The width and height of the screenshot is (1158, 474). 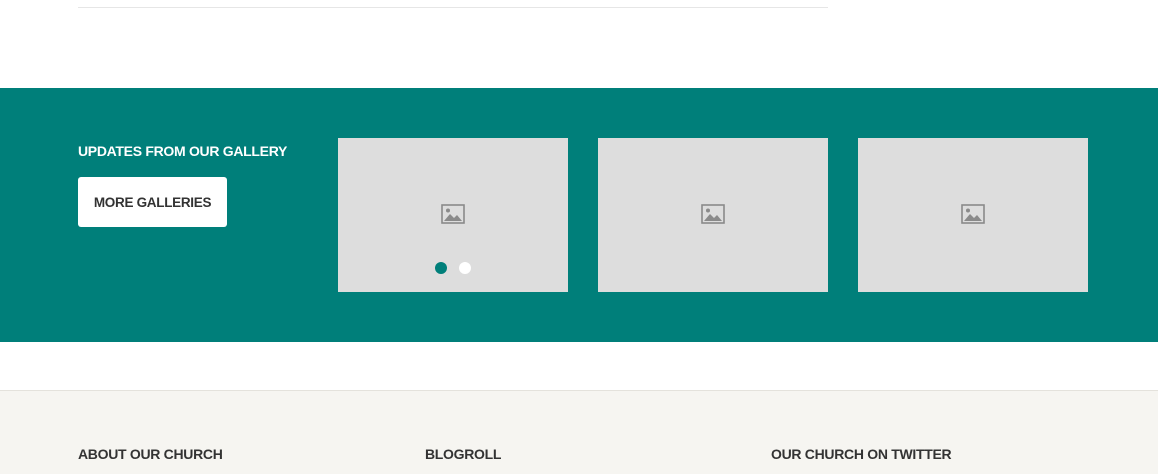 What do you see at coordinates (453, 7) in the screenshot?
I see `content-divider` at bounding box center [453, 7].